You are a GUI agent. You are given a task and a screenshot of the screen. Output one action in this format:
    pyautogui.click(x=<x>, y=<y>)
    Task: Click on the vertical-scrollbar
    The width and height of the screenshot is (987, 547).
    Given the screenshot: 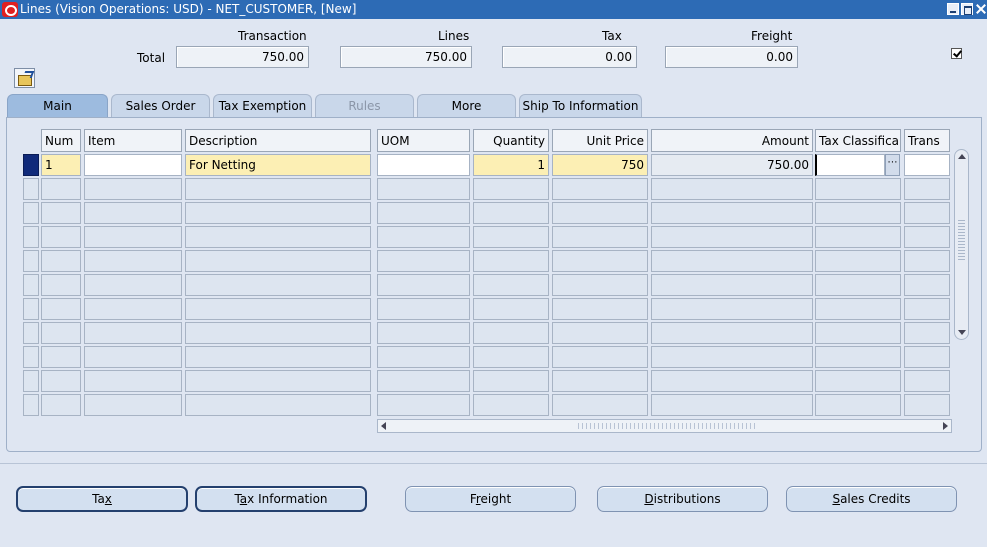 What is the action you would take?
    pyautogui.click(x=961, y=244)
    